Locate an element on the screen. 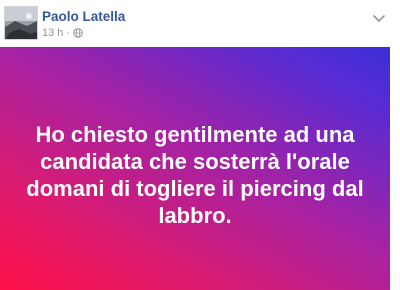 The height and width of the screenshot is (290, 400). post-timestamp: 13 h is located at coordinates (52, 33).